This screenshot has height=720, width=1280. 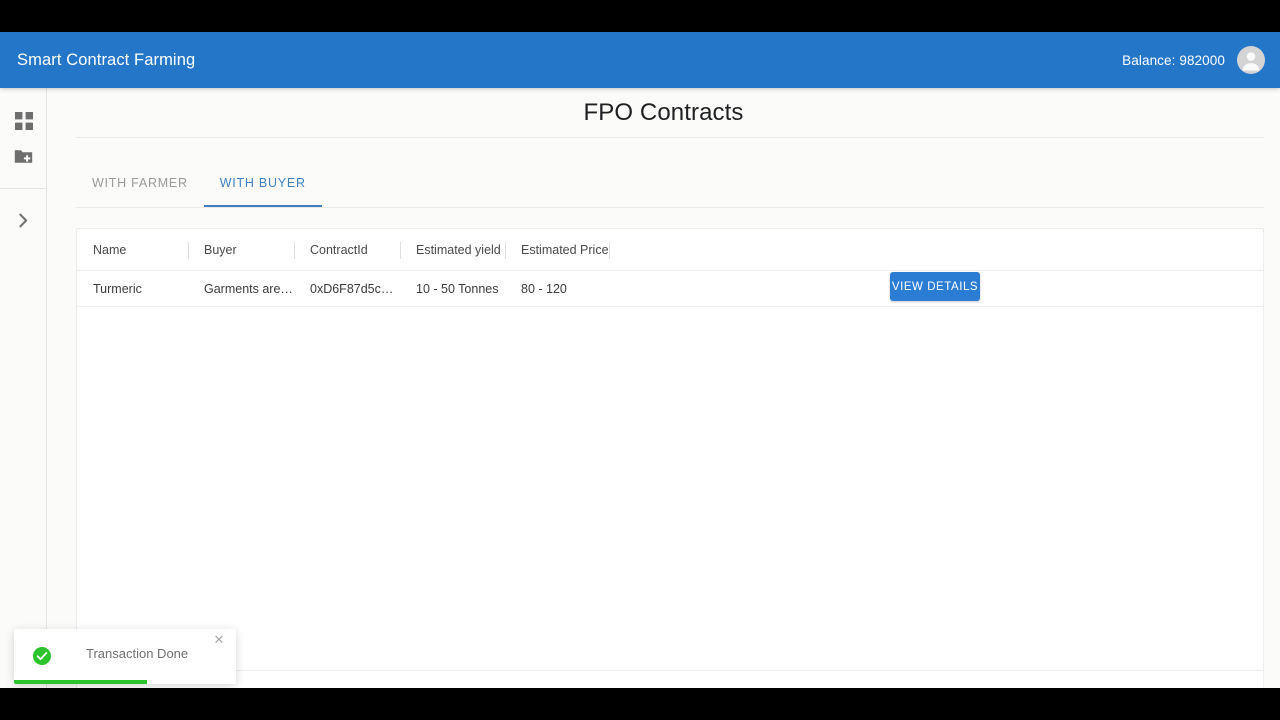 What do you see at coordinates (670, 679) in the screenshot?
I see `table-paginator: Rows per page: 100 1–1 of 1` at bounding box center [670, 679].